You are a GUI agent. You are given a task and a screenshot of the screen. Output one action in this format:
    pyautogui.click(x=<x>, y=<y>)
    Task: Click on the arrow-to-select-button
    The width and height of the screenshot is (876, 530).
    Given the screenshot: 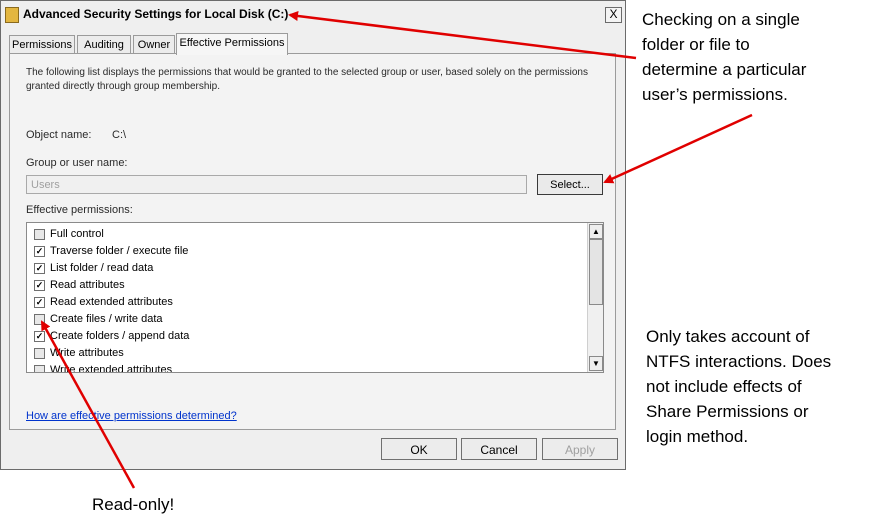 What is the action you would take?
    pyautogui.click(x=678, y=148)
    